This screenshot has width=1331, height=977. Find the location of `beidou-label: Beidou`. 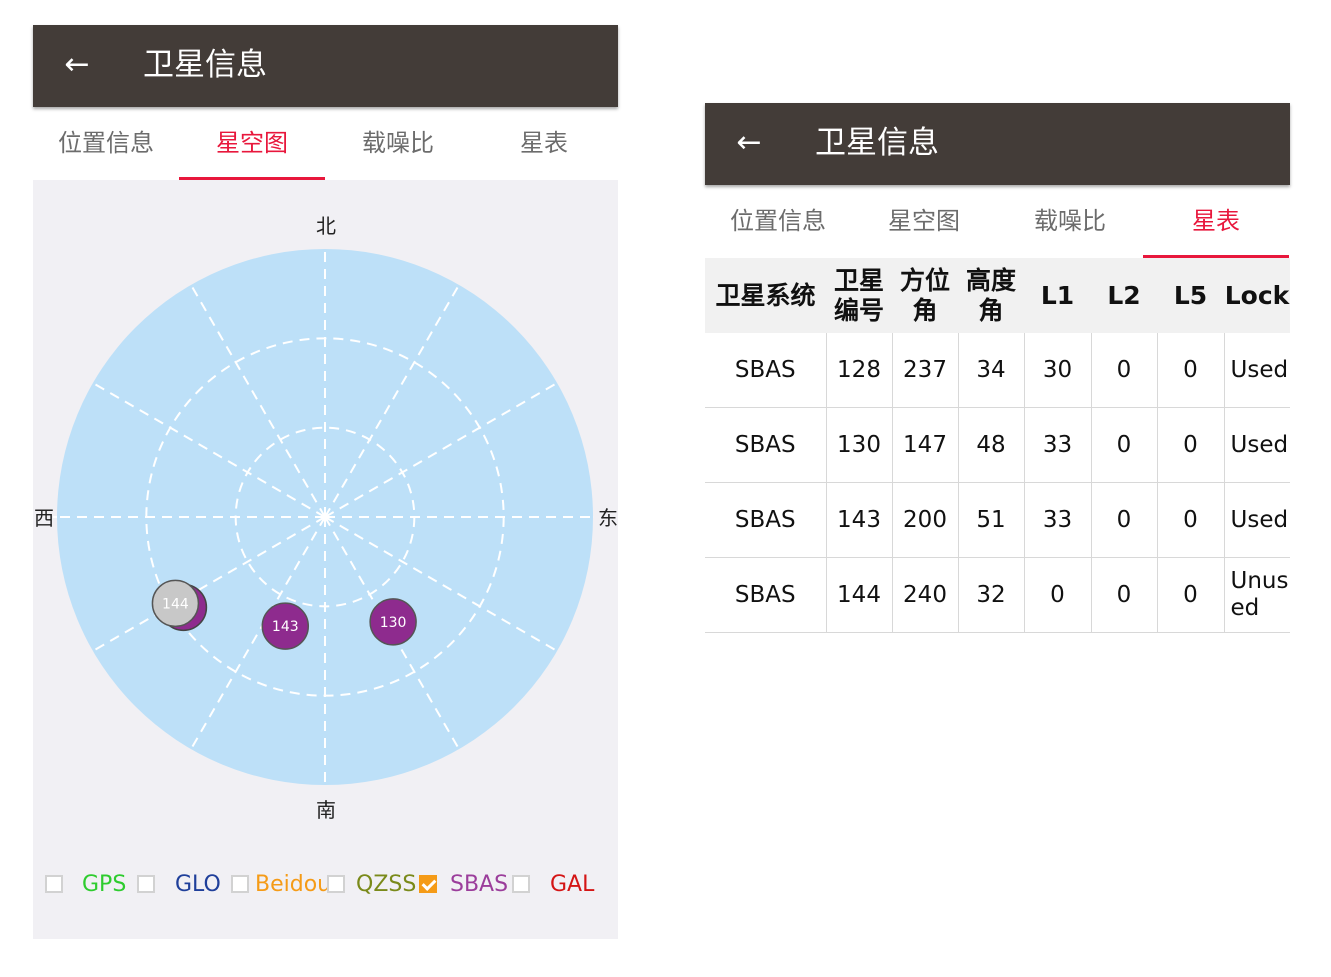

beidou-label: Beidou is located at coordinates (293, 884).